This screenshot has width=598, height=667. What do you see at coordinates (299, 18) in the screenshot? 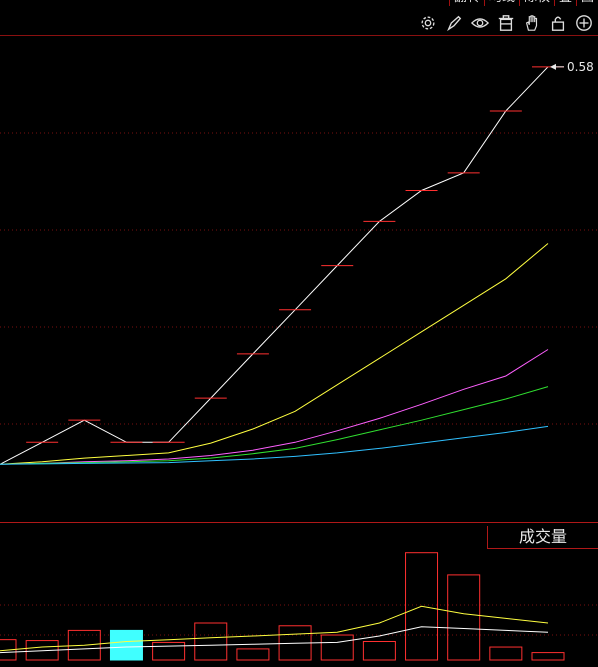
I see `toolbar: 翻转 均线 除权 叠 图` at bounding box center [299, 18].